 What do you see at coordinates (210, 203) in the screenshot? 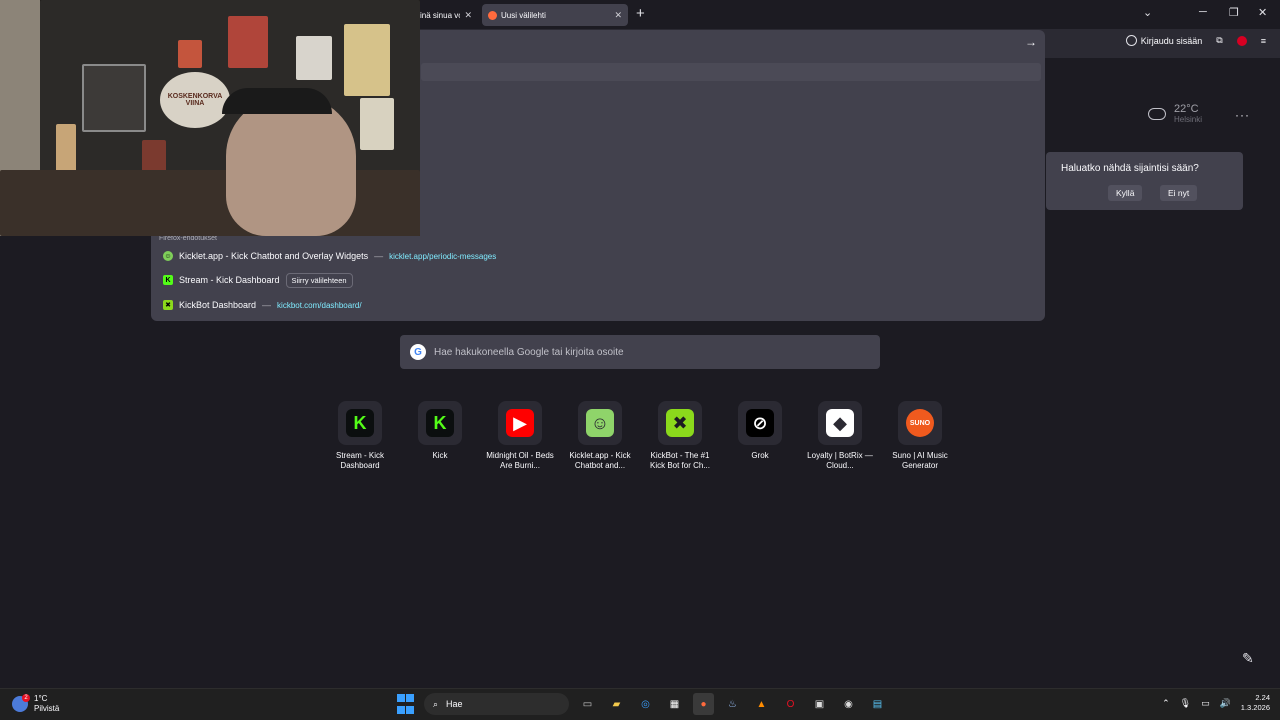
I see `webcam-sofa` at bounding box center [210, 203].